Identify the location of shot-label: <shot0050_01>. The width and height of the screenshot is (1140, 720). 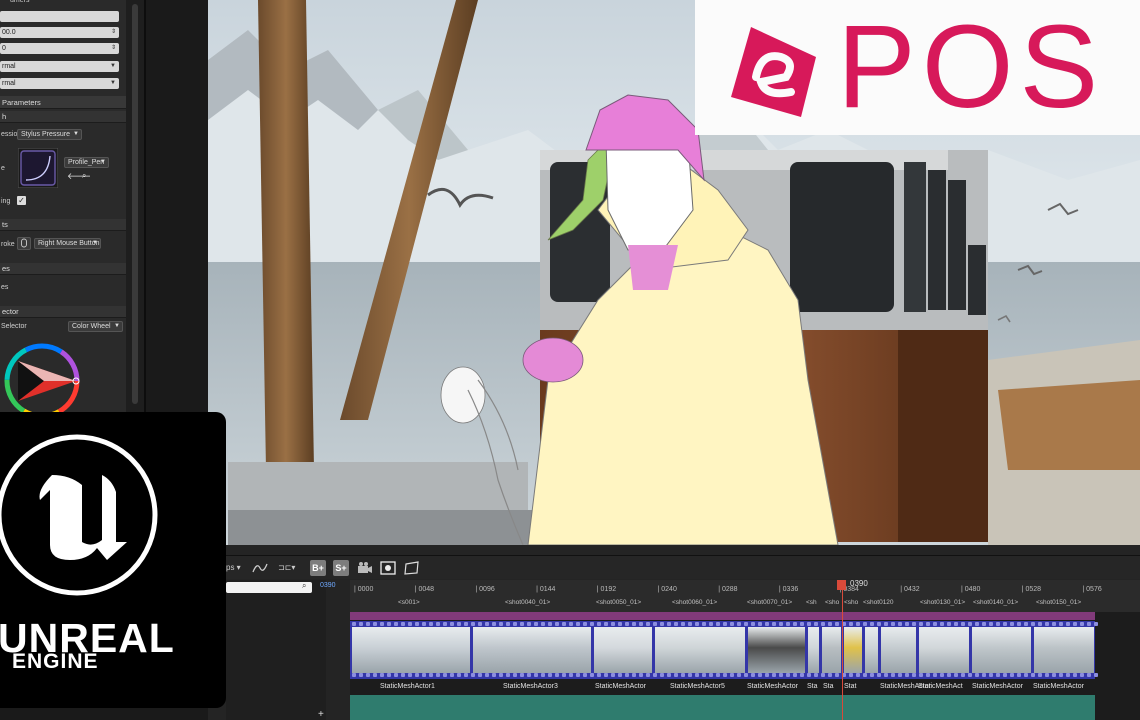
(619, 602).